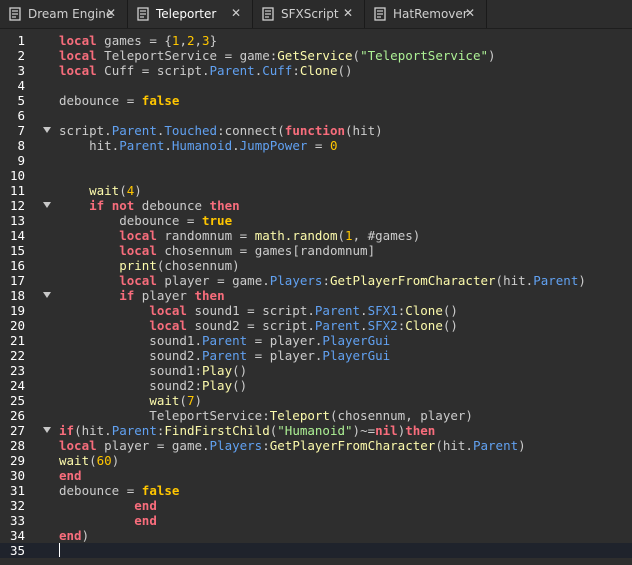 The image size is (632, 565). I want to click on code-token: GetService, so click(315, 55).